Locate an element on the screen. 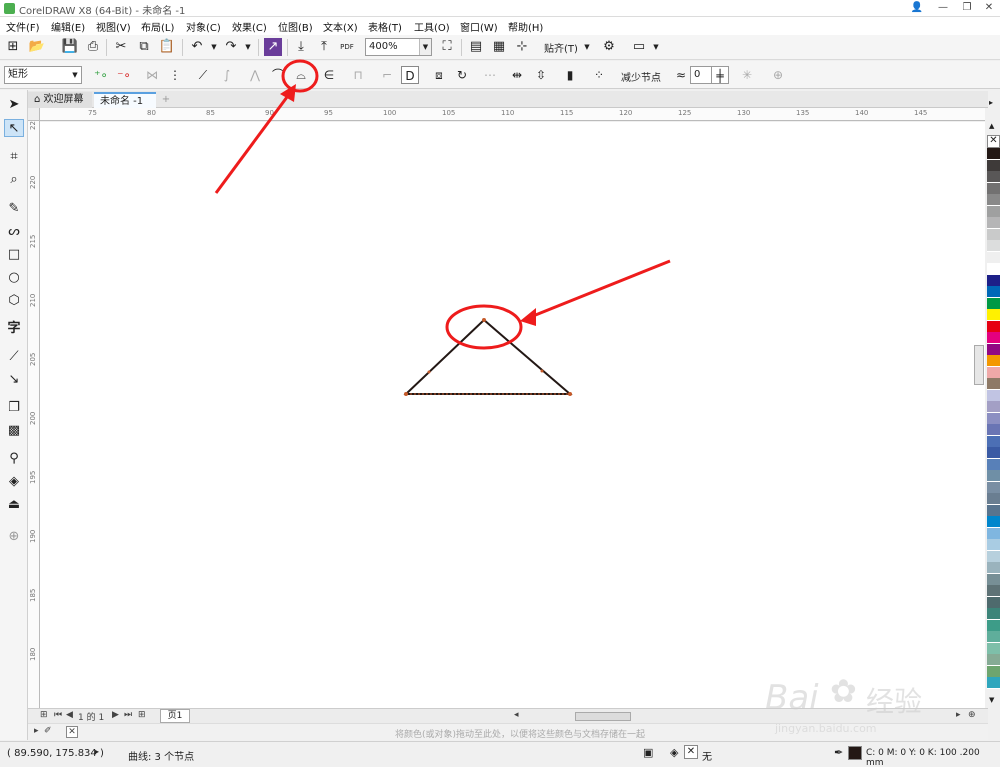 This screenshot has height=767, width=1000. watermark-brand-cn: 经验 is located at coordinates (894, 701).